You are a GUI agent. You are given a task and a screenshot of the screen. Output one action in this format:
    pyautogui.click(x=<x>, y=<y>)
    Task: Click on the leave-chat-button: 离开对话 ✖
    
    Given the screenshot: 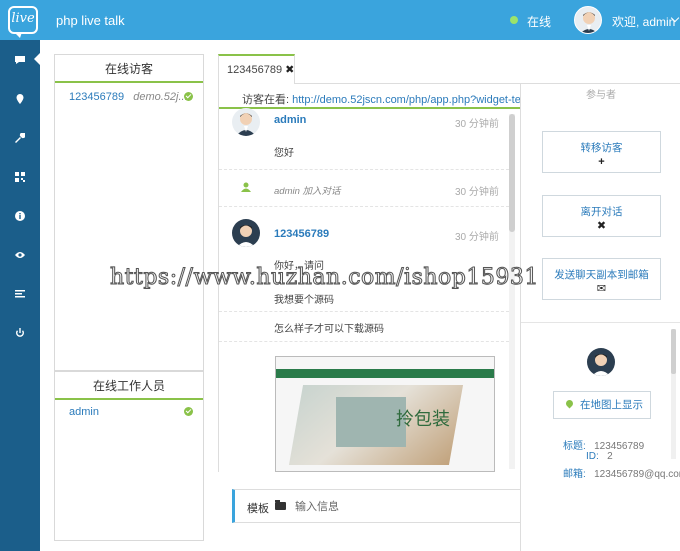 What is the action you would take?
    pyautogui.click(x=601, y=216)
    